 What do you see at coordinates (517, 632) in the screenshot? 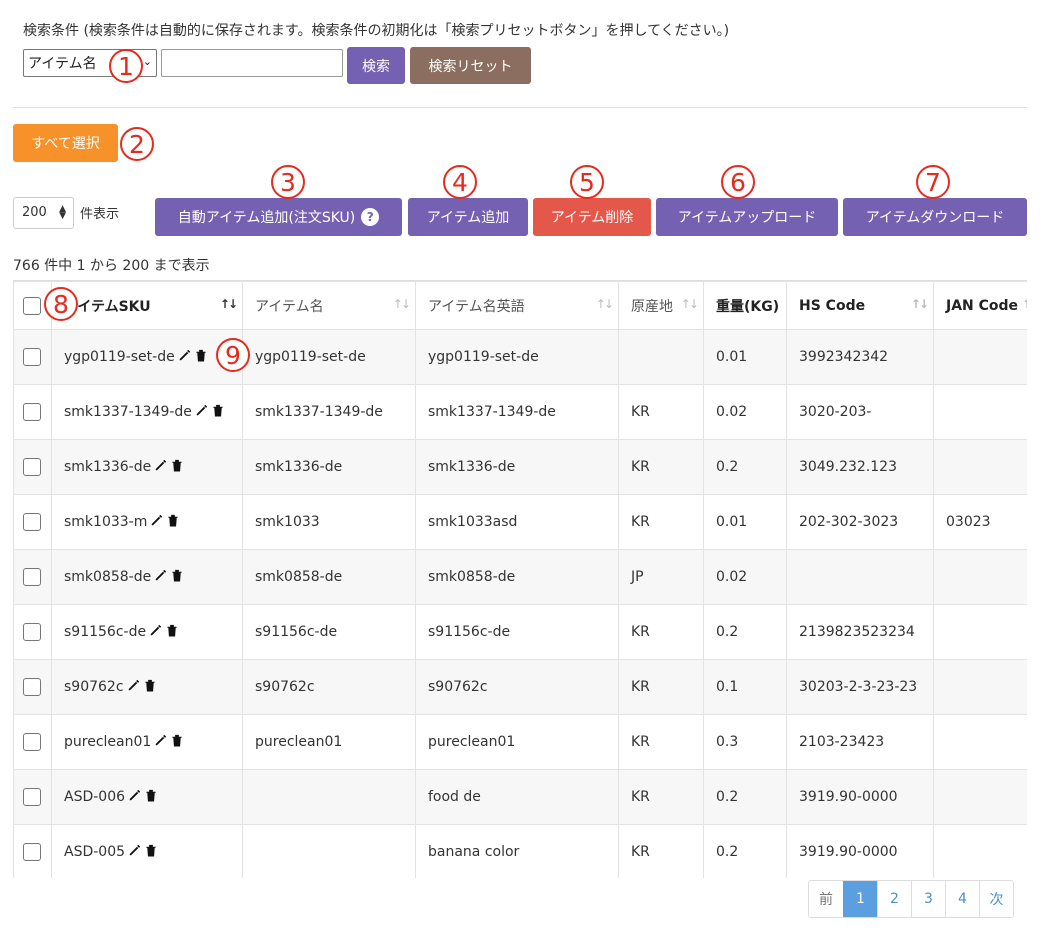
I see `cell-item-name-en: s91156c-de` at bounding box center [517, 632].